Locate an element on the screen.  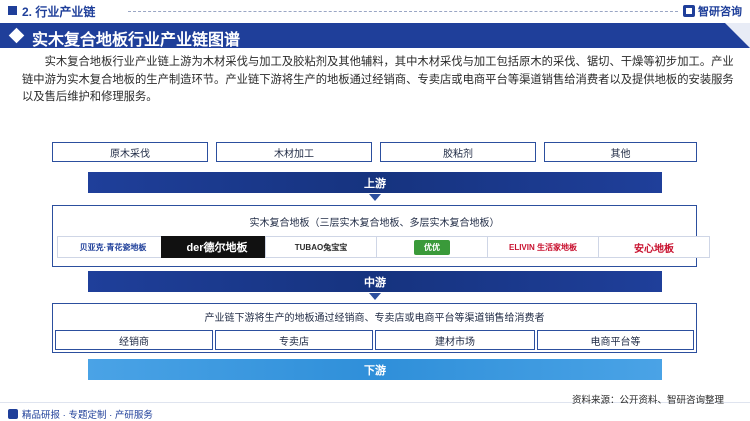
brand-logo: 智研咨询 is located at coordinates (712, 11).